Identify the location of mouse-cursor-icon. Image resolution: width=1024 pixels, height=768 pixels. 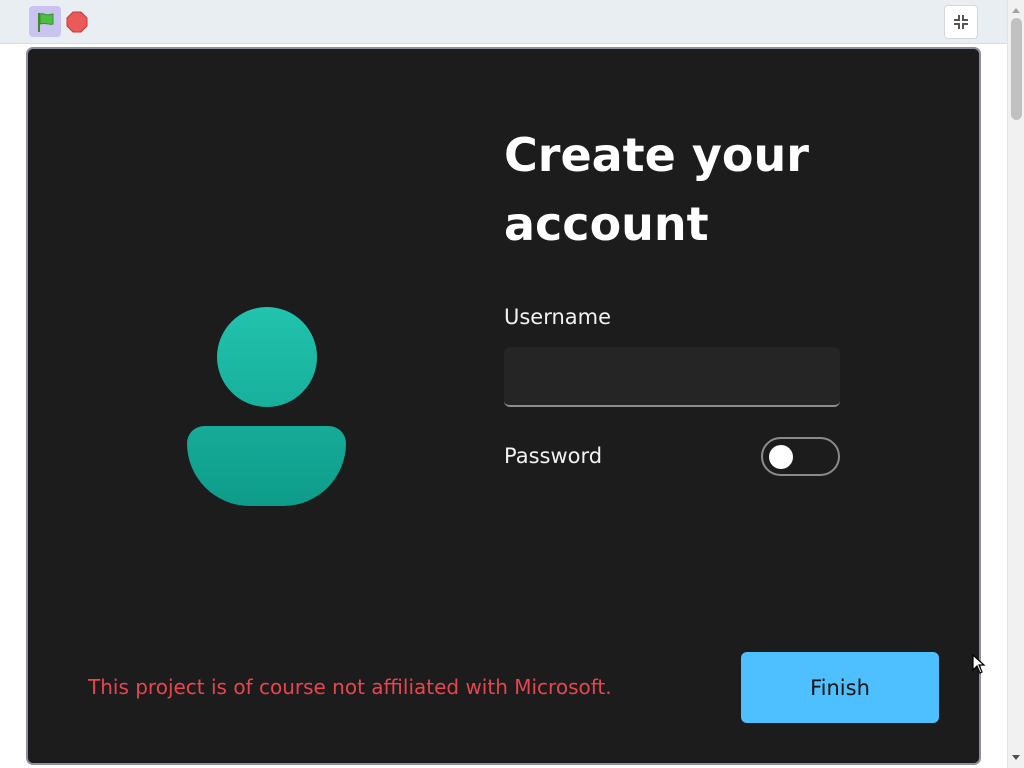
(979, 664).